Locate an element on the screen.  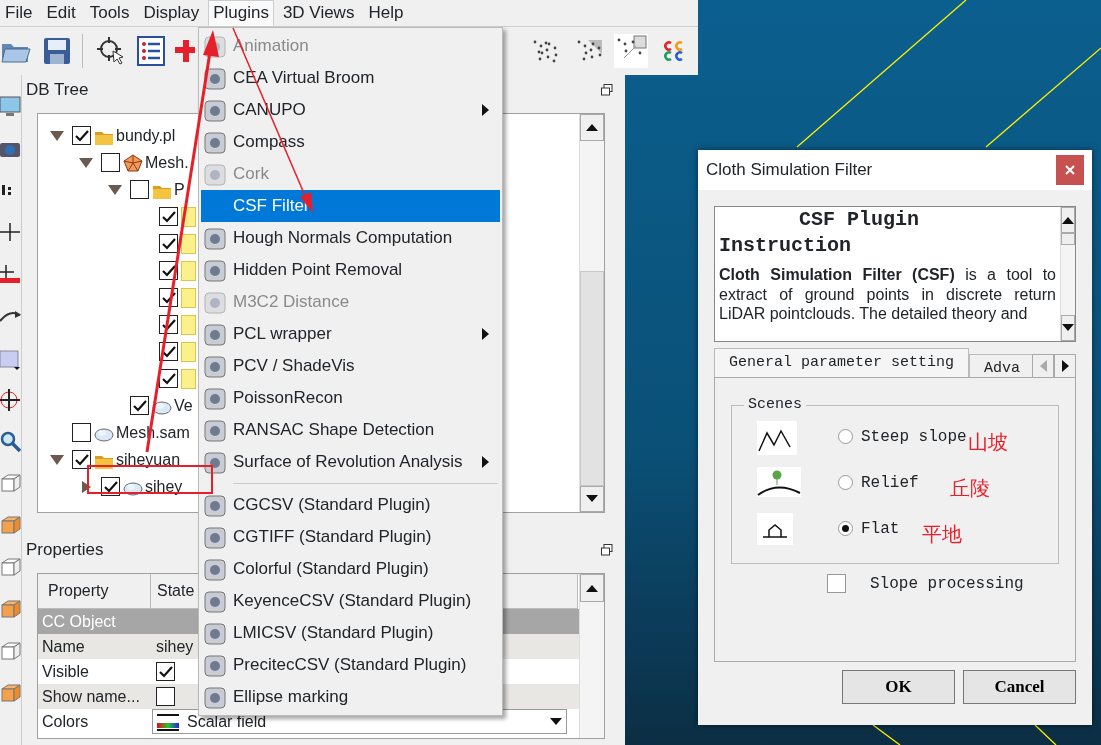
display-icon is located at coordinates (10, 107).